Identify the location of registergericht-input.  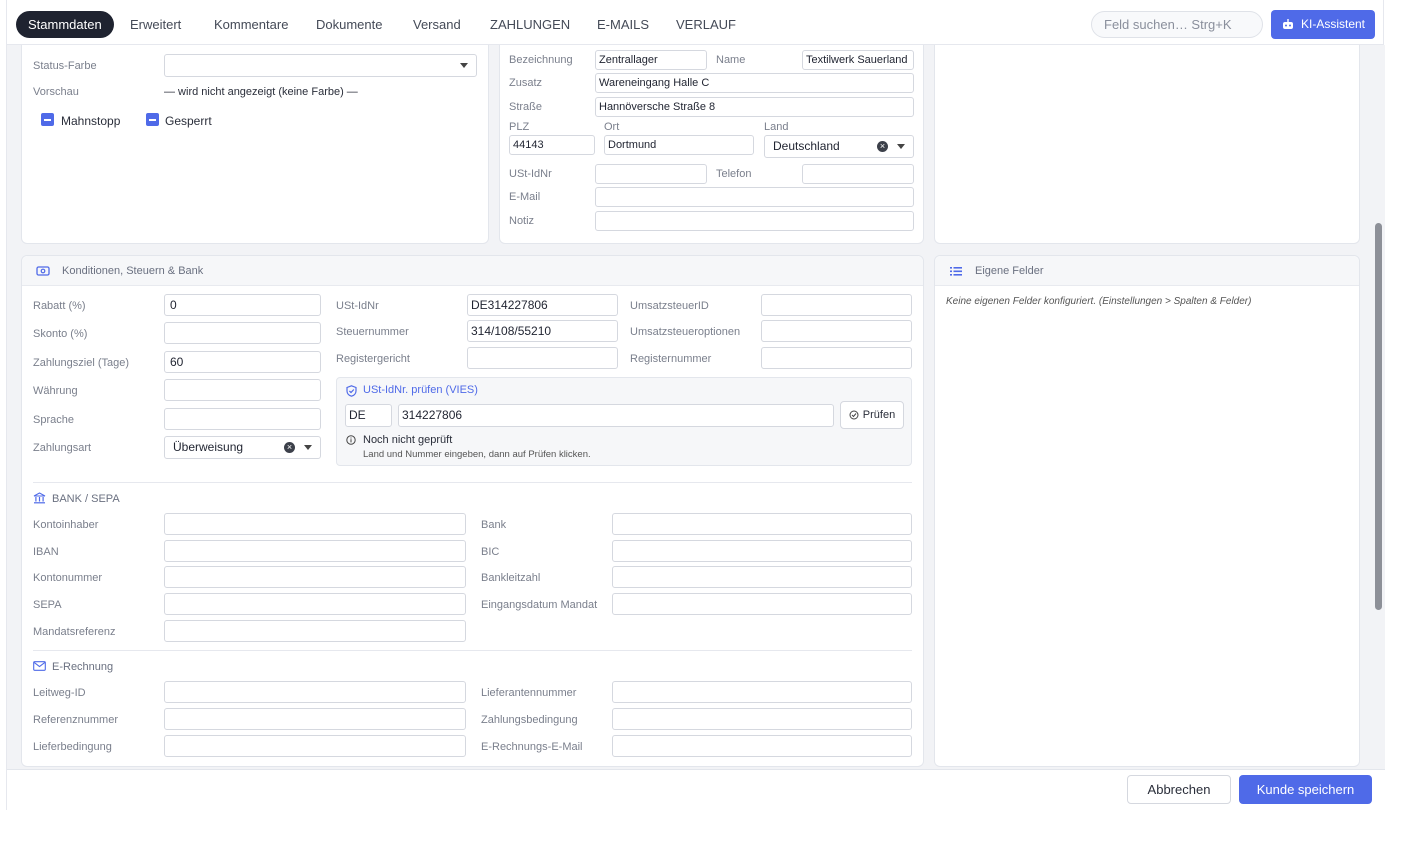
(542, 358).